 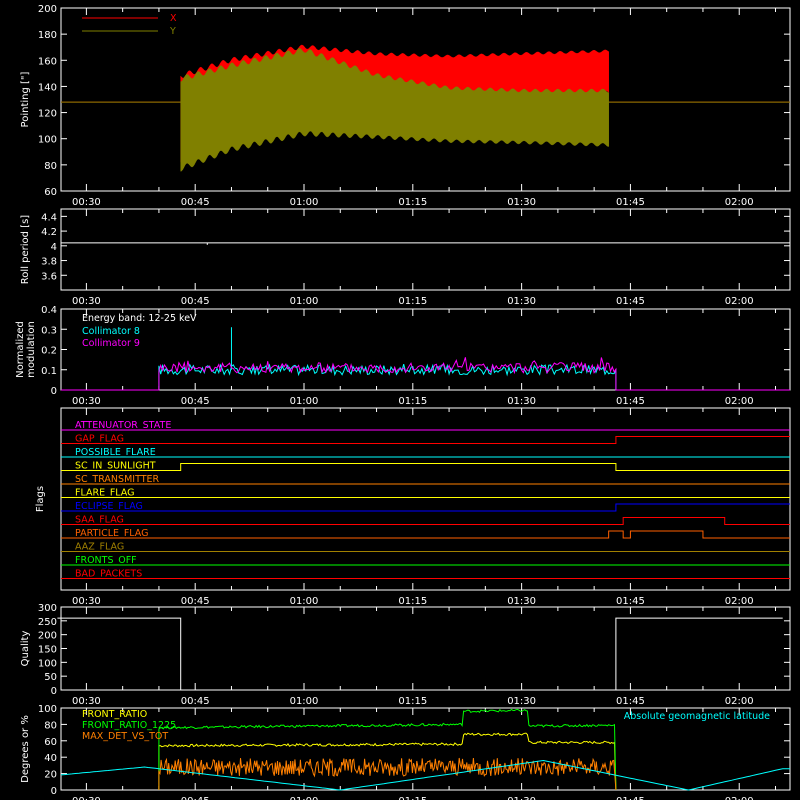 I want to click on y-tick-label: 60, so click(x=50, y=192).